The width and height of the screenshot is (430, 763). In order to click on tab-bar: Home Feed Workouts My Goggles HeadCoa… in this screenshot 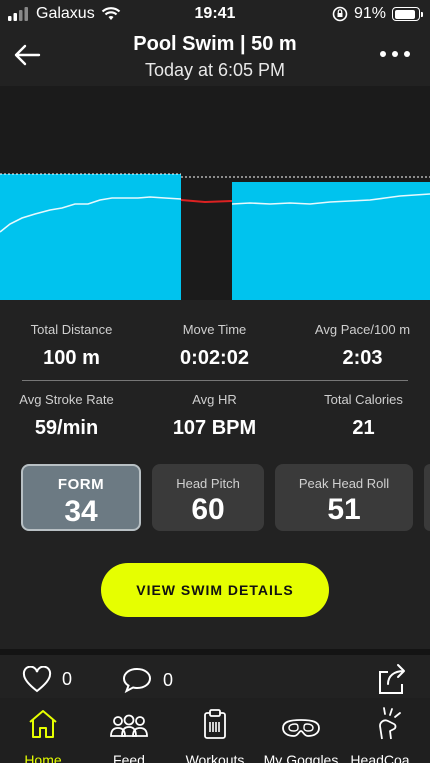, I will do `click(215, 730)`.